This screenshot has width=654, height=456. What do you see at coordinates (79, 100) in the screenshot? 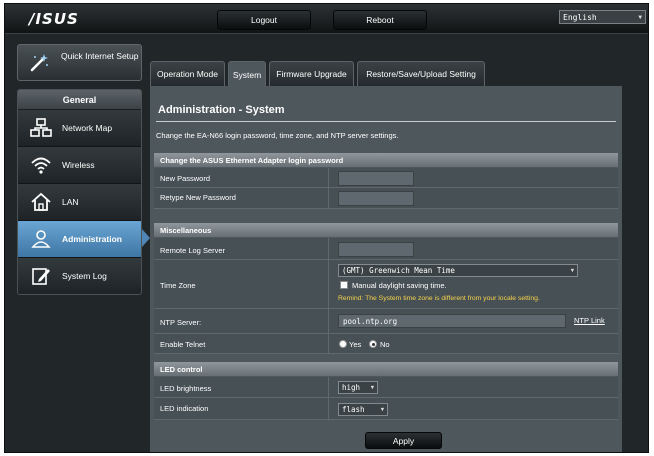
I see `menu-header-general: General` at bounding box center [79, 100].